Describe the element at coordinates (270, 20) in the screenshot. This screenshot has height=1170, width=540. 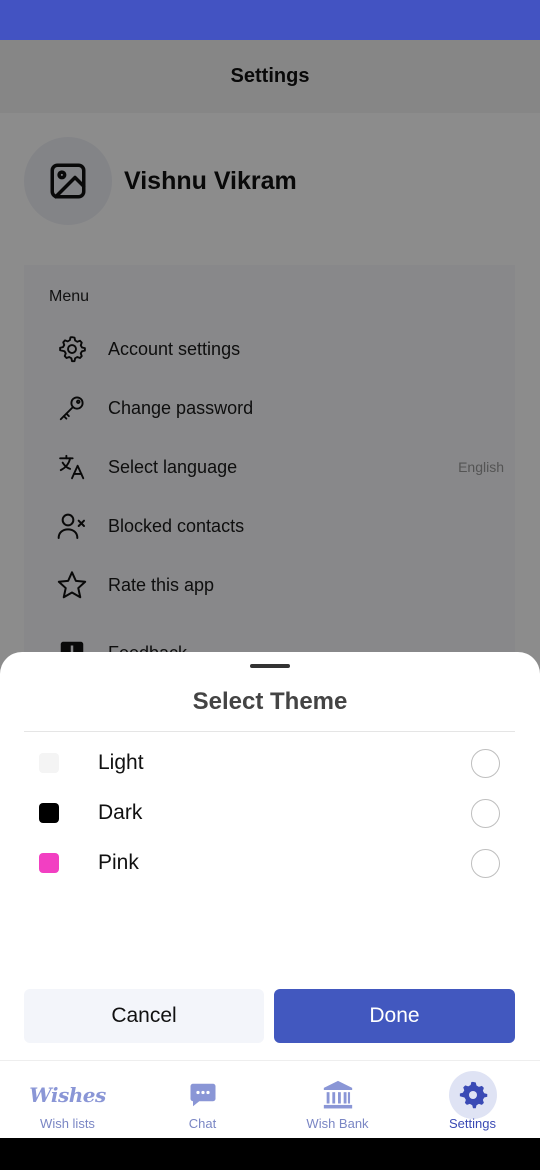
I see `status-bar` at that location.